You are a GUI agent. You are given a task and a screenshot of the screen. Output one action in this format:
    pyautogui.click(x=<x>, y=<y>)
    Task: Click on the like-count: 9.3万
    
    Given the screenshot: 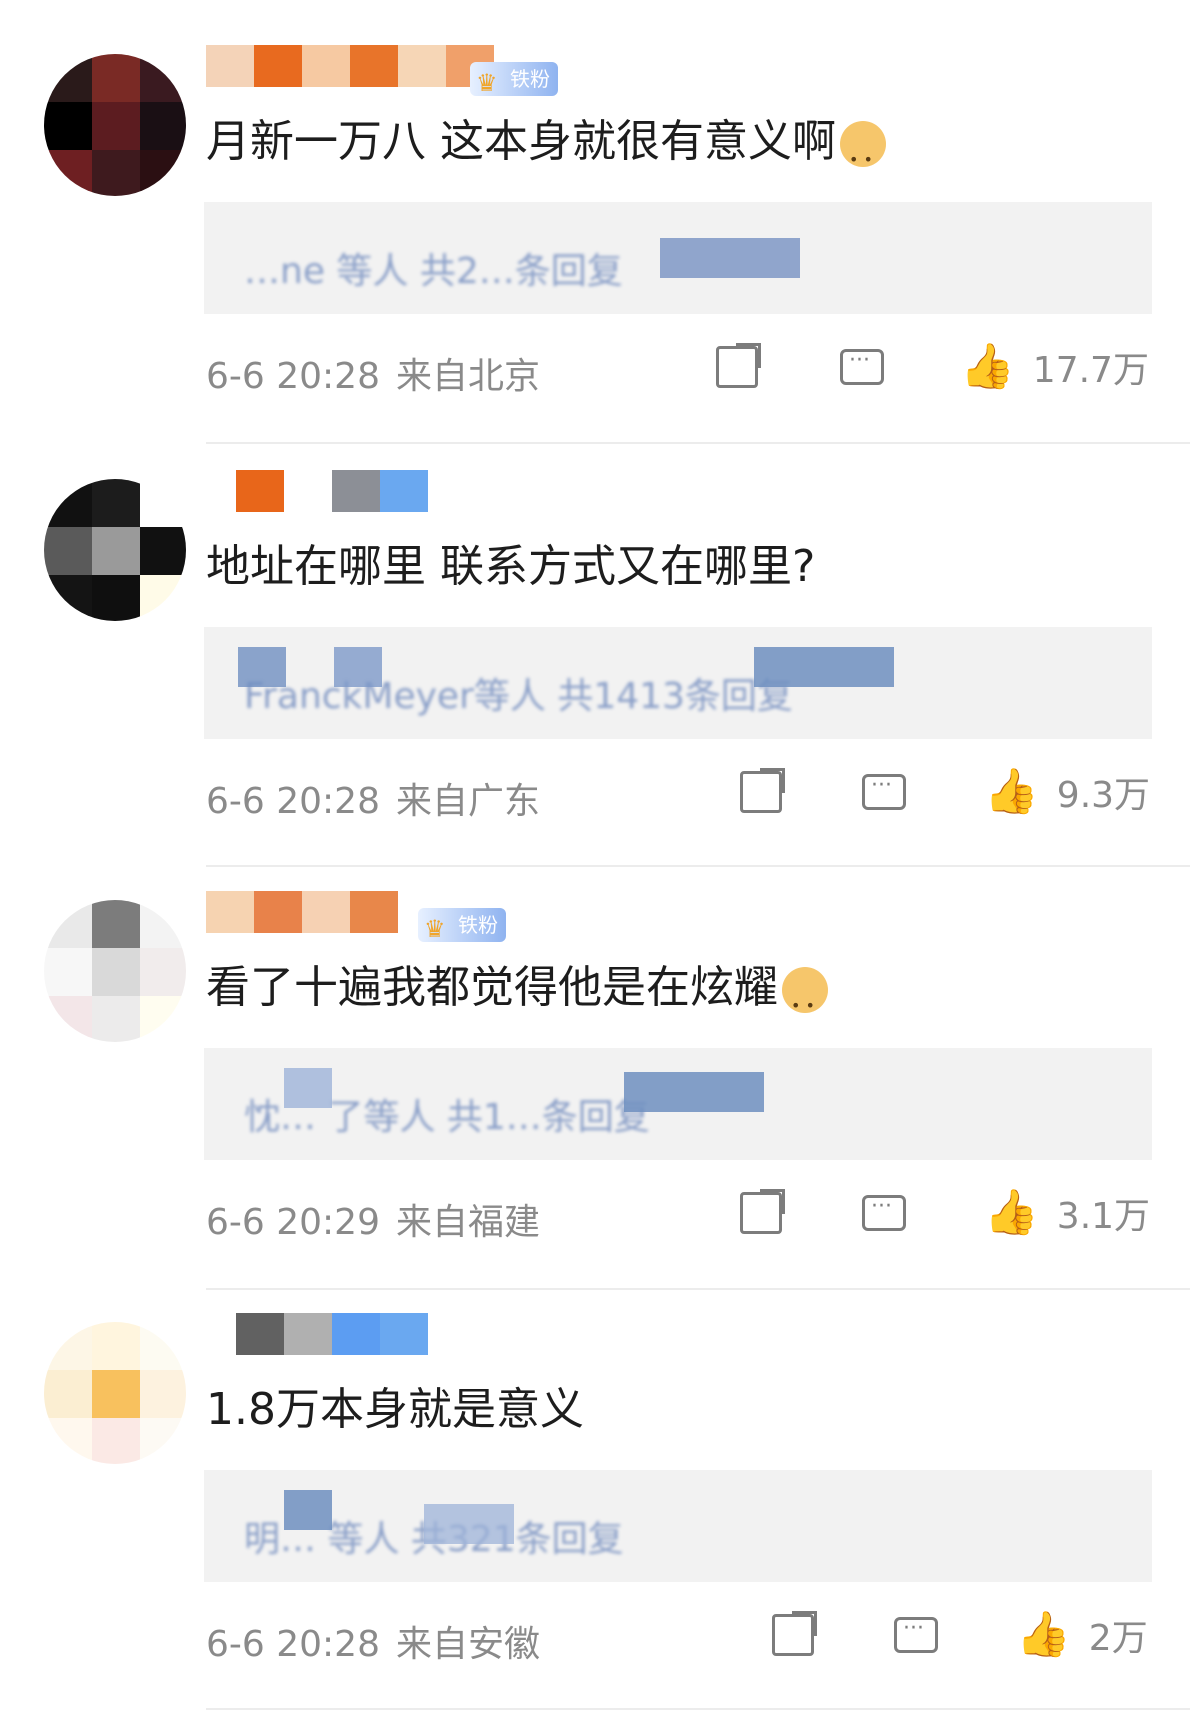 What is the action you would take?
    pyautogui.click(x=1103, y=795)
    